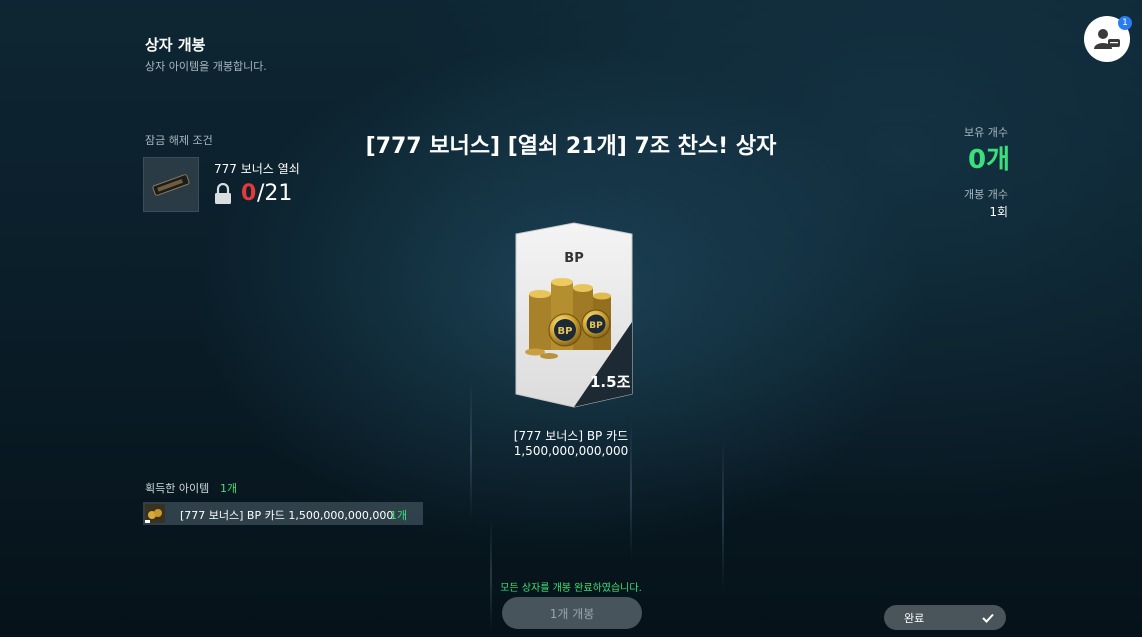  What do you see at coordinates (275, 193) in the screenshot?
I see `key-required-total: /21` at bounding box center [275, 193].